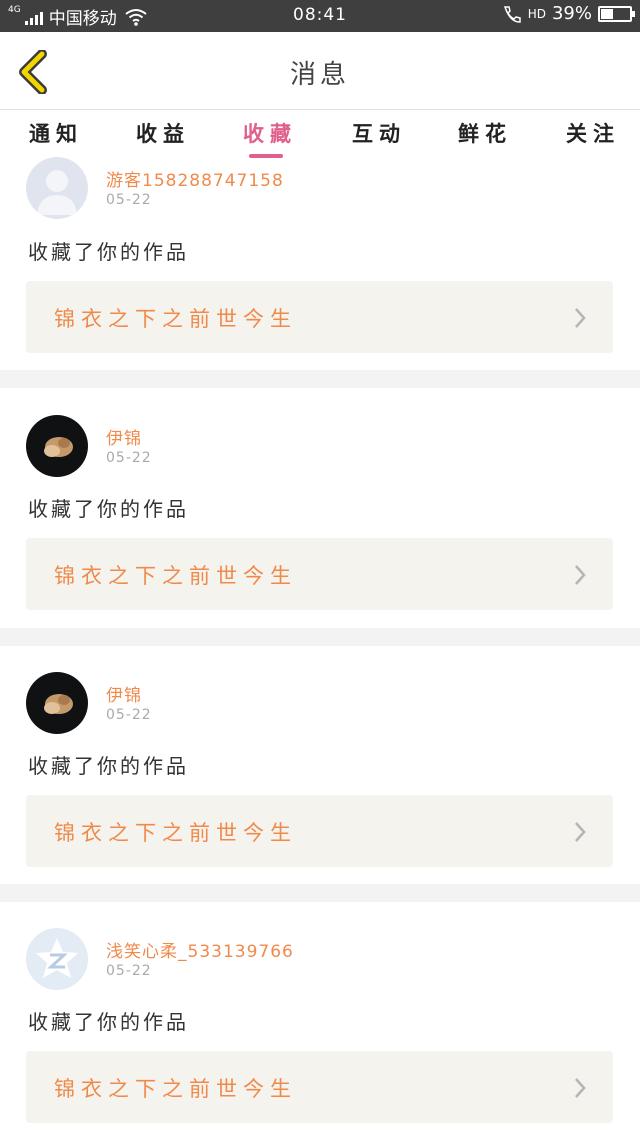 This screenshot has width=640, height=1138. Describe the element at coordinates (536, 13) in the screenshot. I see `hd-label: HD` at that location.